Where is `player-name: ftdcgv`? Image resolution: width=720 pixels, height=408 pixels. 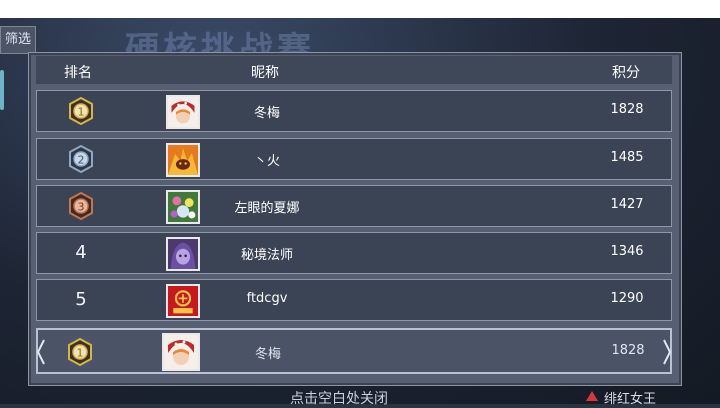 player-name: ftdcgv is located at coordinates (267, 298).